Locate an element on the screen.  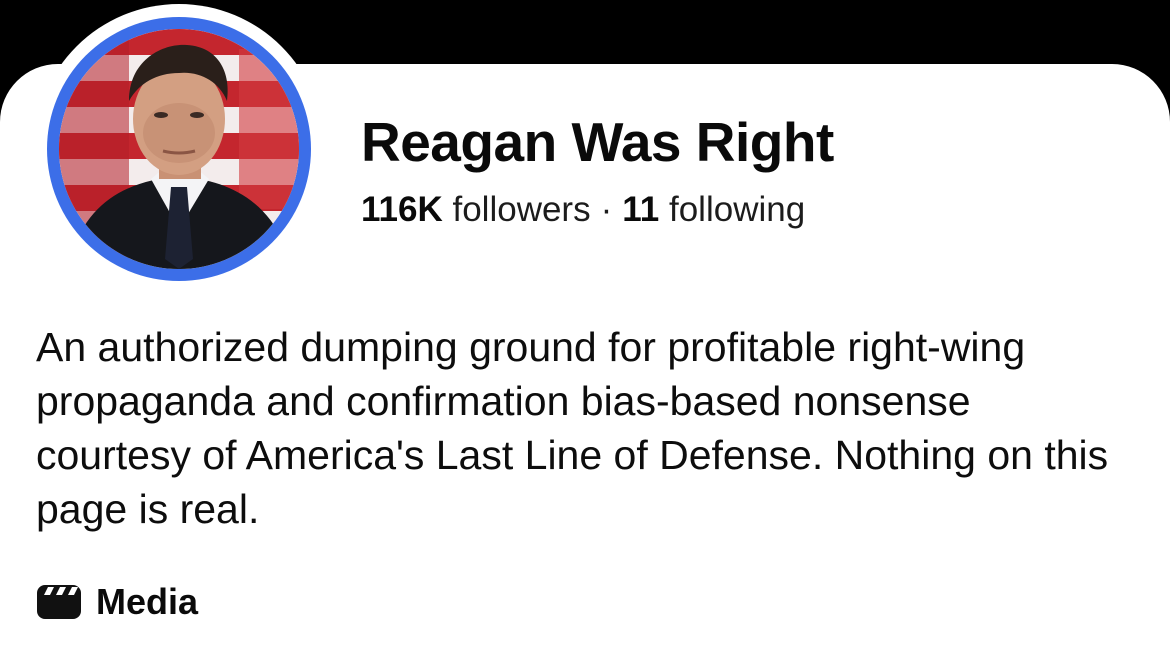
media-tab-label: Media is located at coordinates (147, 601).